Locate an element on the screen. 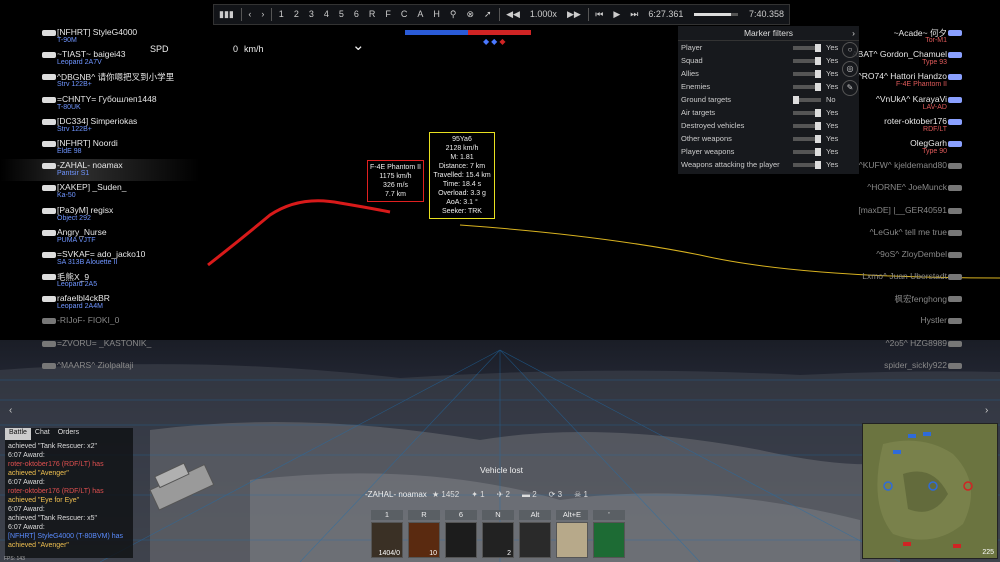 This screenshot has height=562, width=1000. enemy-player-row: ^LeGuk^ tell me true is located at coordinates (905, 237).